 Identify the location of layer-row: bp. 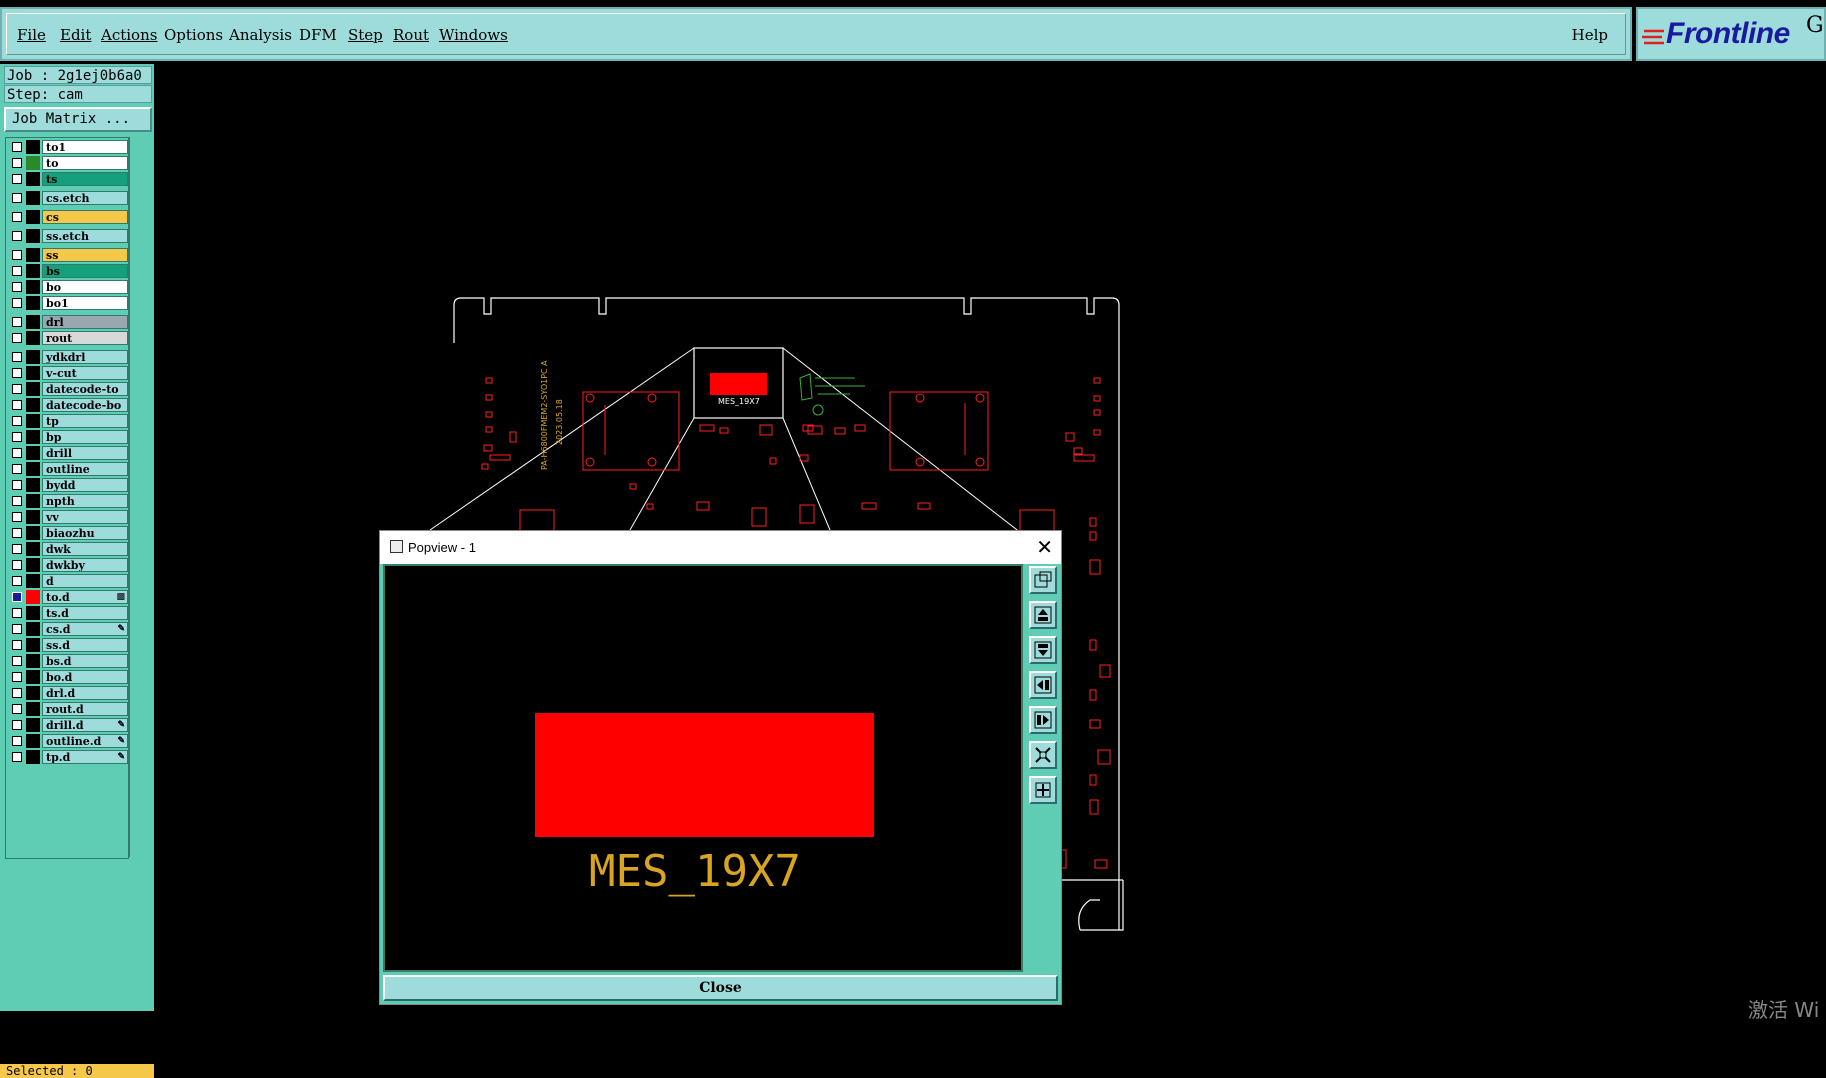
(68, 437).